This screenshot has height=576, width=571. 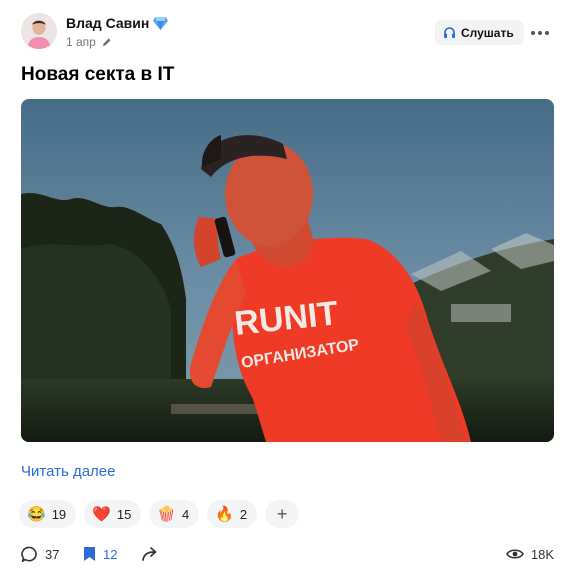 I want to click on reaction-count: 2, so click(x=243, y=514).